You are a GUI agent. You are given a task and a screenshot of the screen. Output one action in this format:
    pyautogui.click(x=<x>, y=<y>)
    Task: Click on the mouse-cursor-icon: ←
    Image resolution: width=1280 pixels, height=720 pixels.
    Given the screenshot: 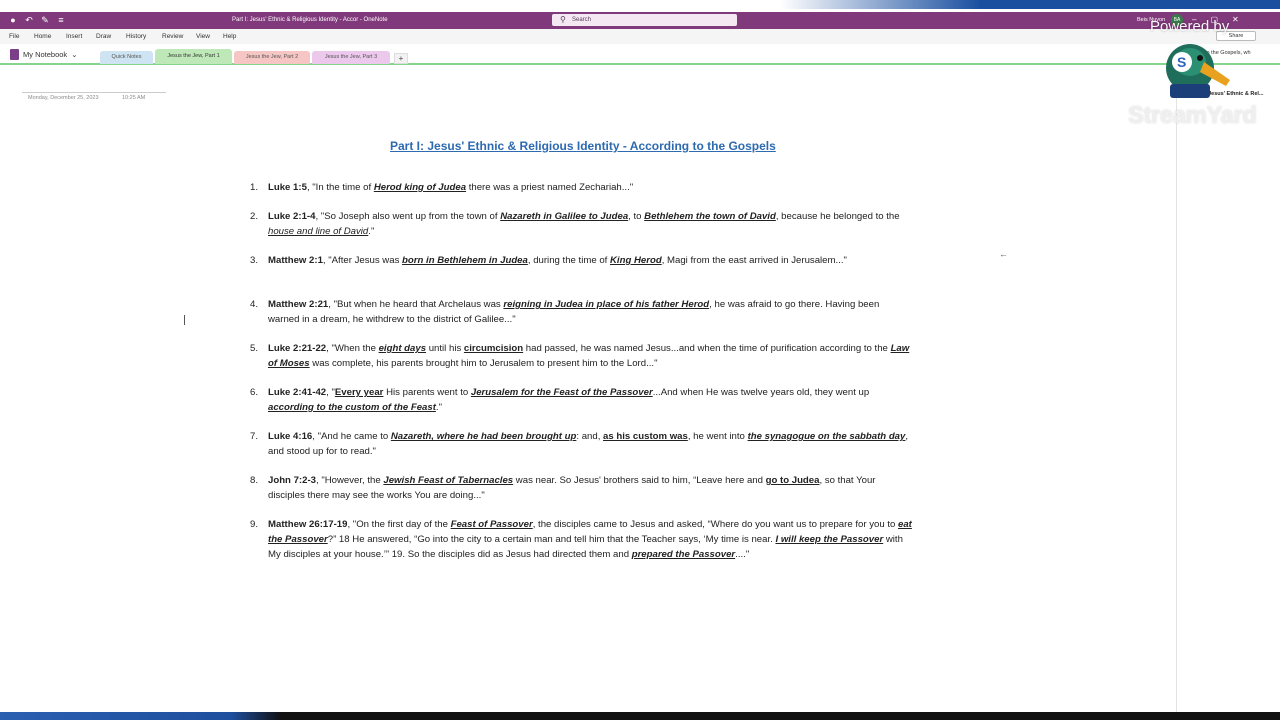 What is the action you would take?
    pyautogui.click(x=1003, y=254)
    